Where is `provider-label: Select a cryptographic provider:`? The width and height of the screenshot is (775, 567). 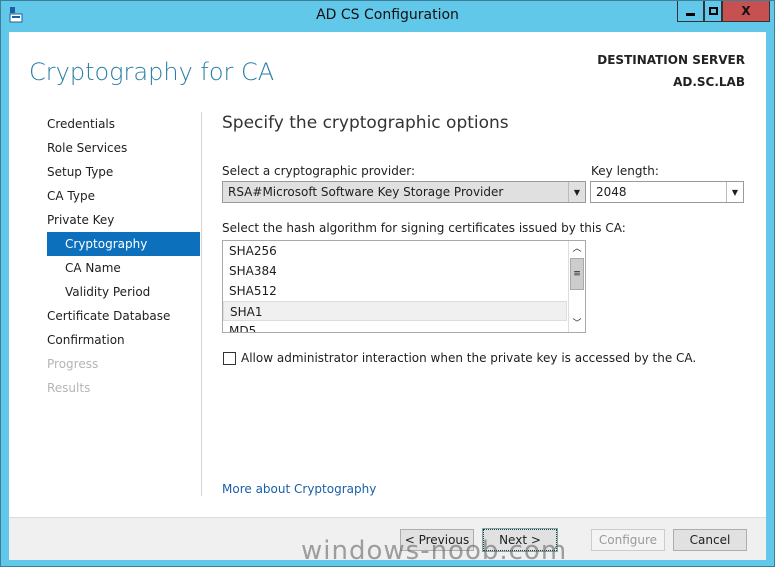 provider-label: Select a cryptographic provider: is located at coordinates (319, 171).